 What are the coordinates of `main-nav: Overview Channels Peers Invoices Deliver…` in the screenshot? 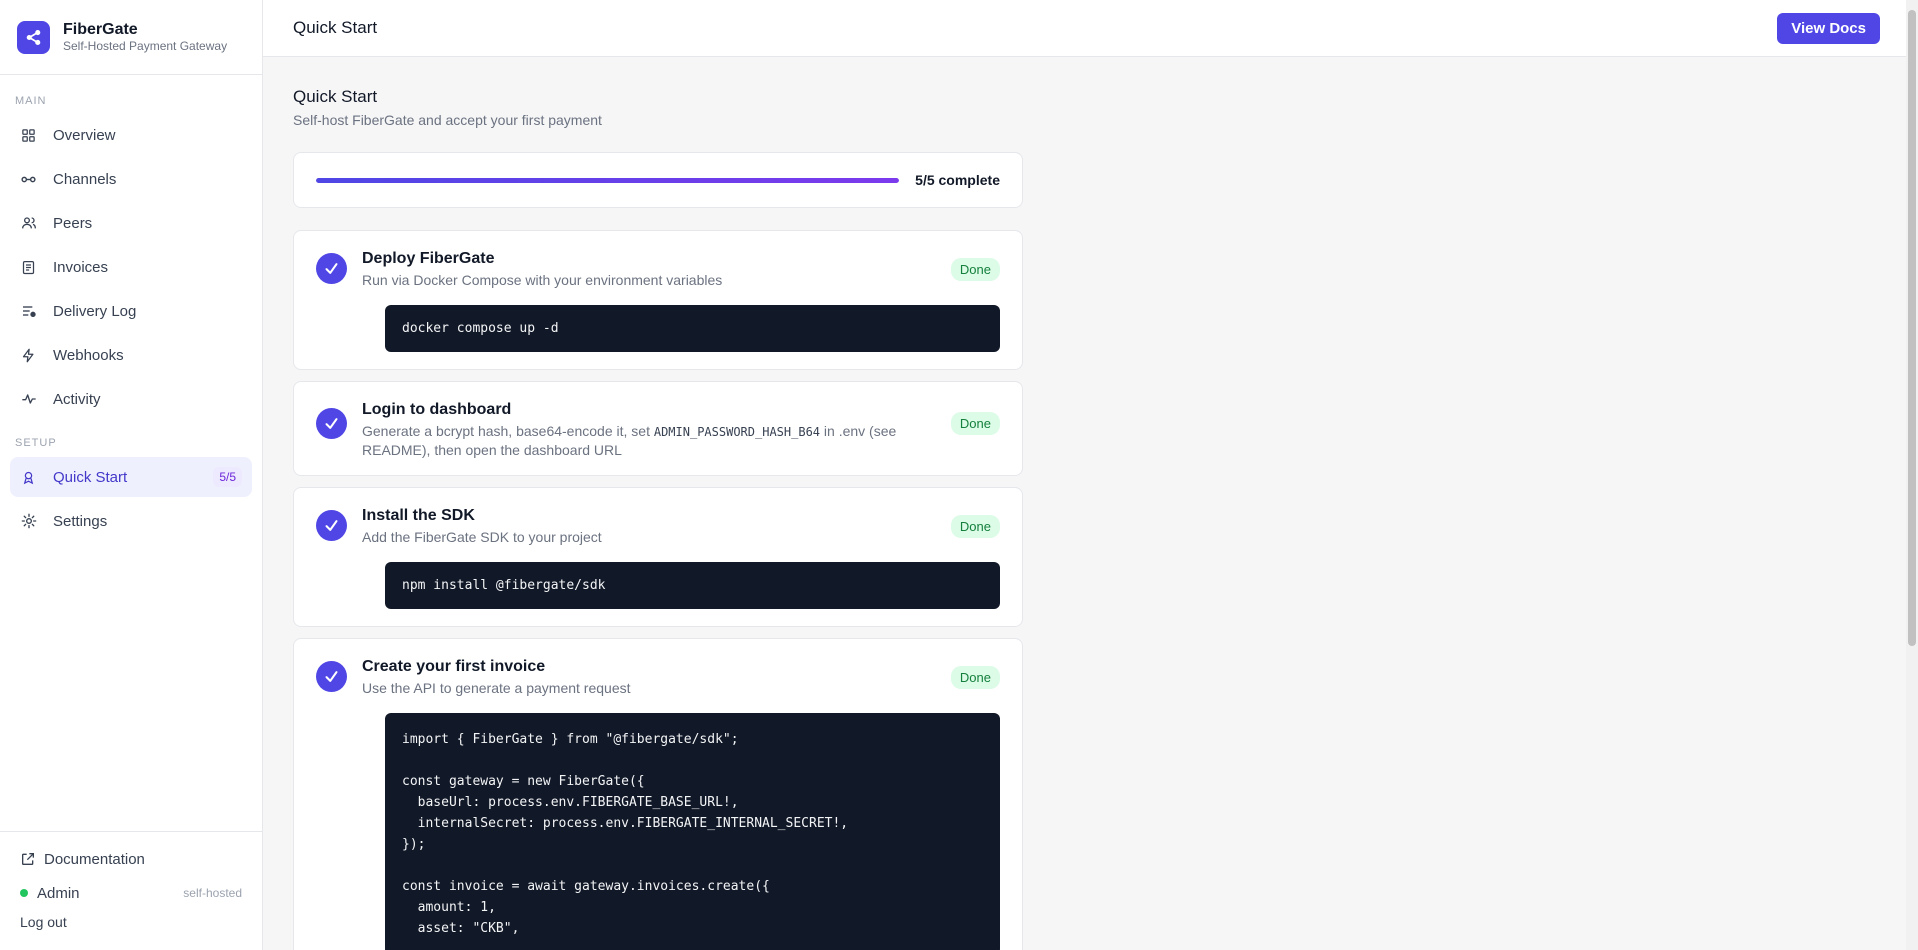 It's located at (131, 267).